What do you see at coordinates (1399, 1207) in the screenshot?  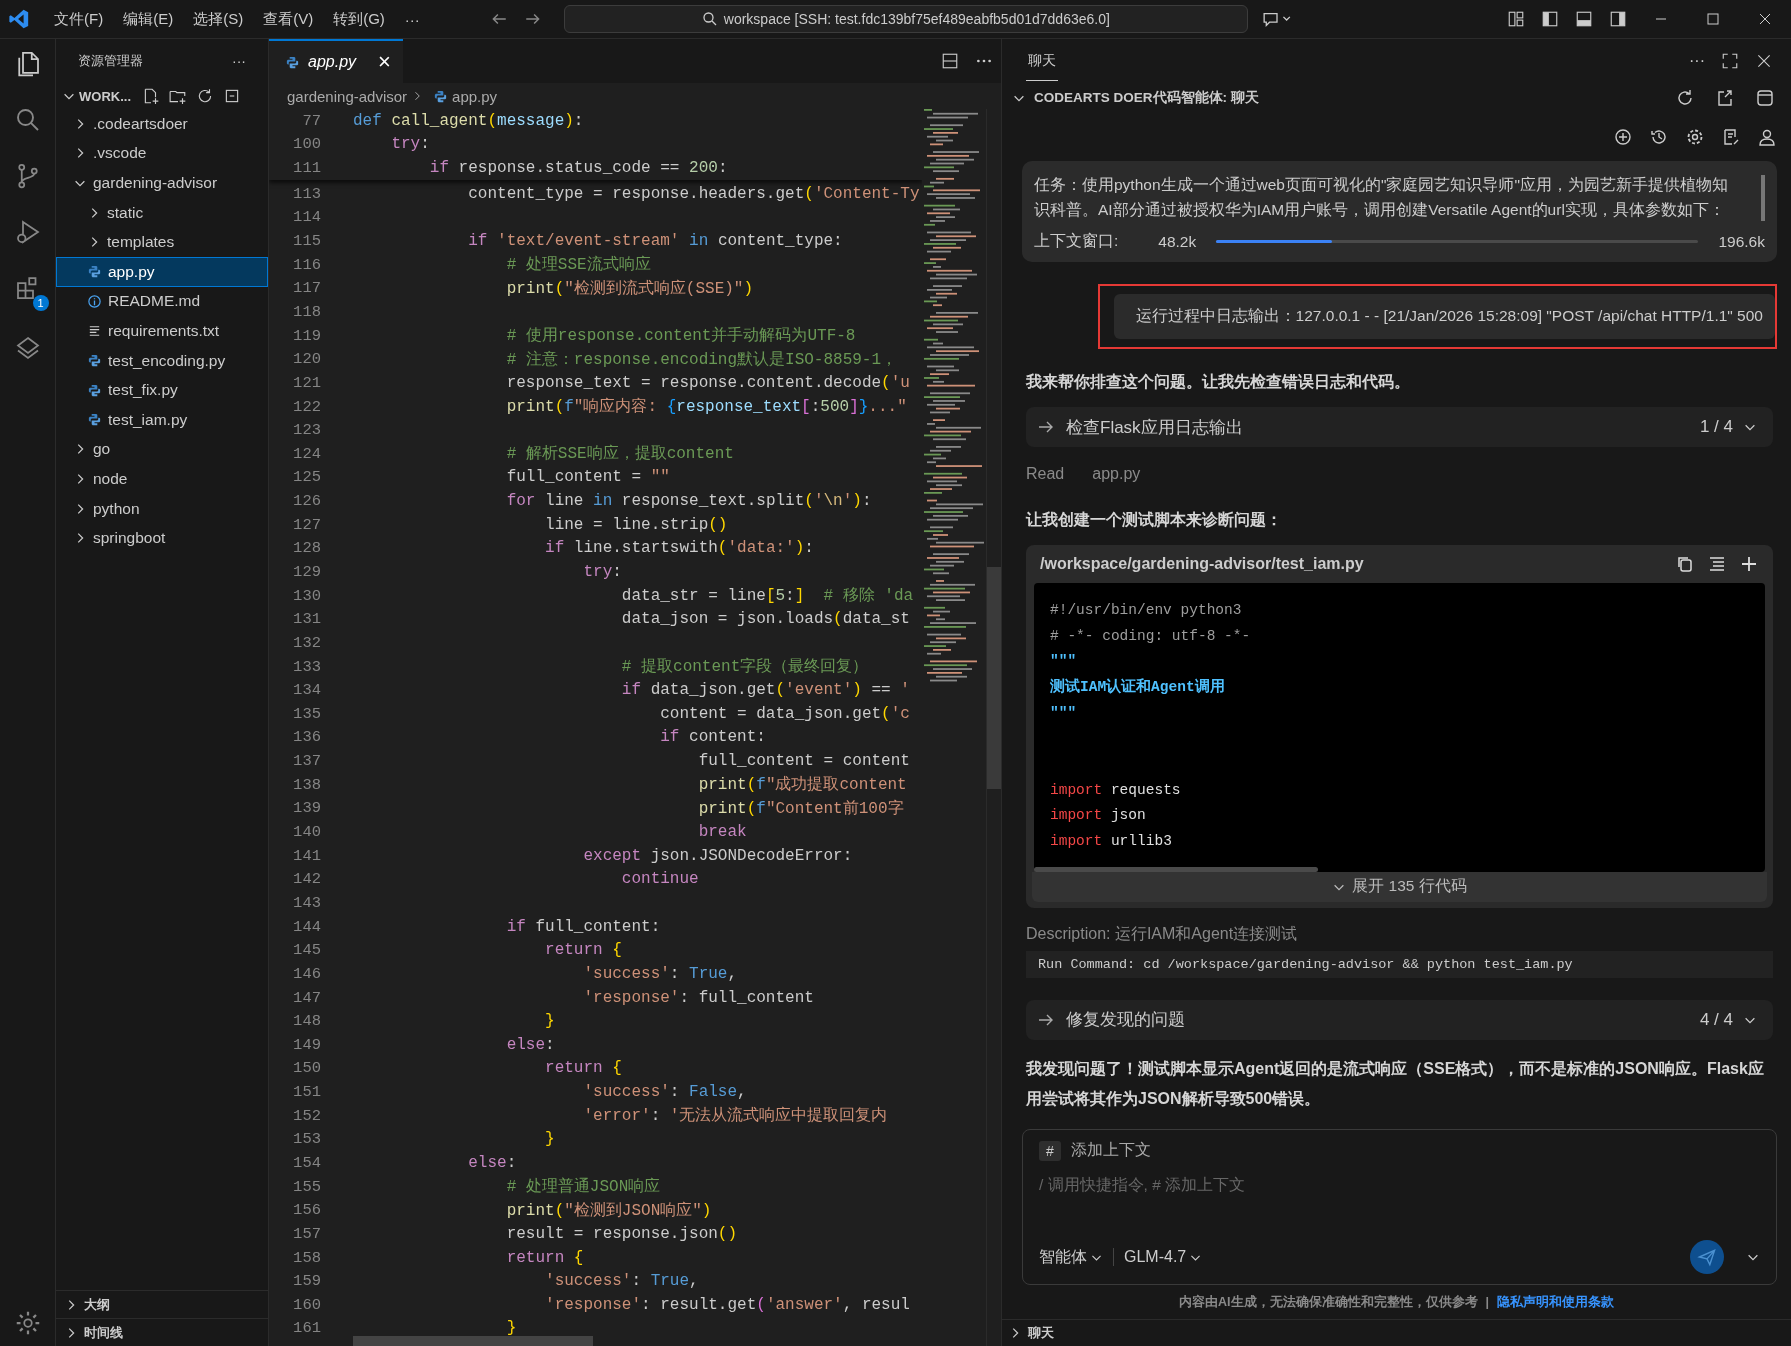 I see `chat-input: # 添加上下文 / 调用快捷指令, # 添加上下文 智能体 GLM-4.7` at bounding box center [1399, 1207].